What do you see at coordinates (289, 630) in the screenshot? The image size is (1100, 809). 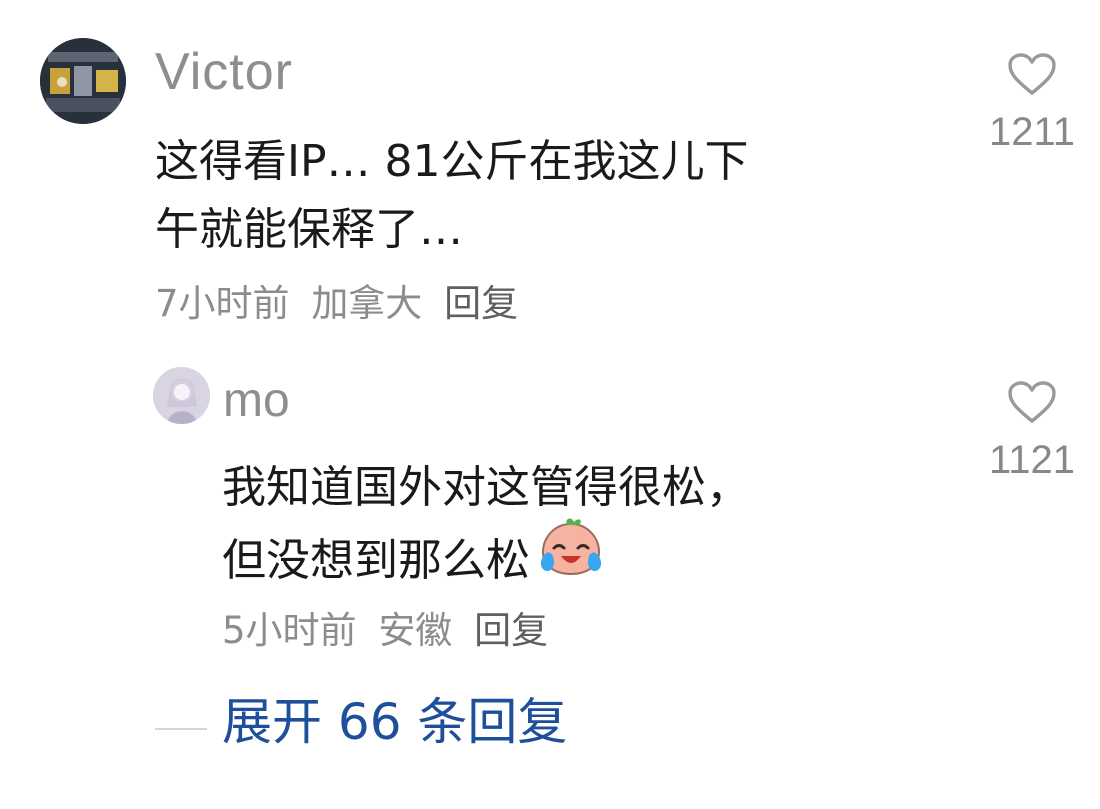 I see `comment-time: 5小时前` at bounding box center [289, 630].